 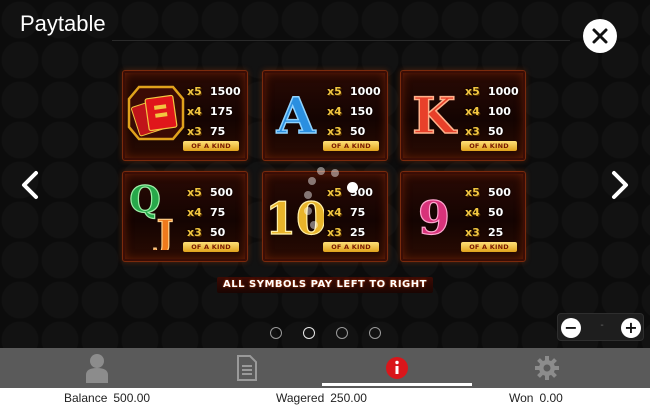 I want to click on gear-icon, so click(x=547, y=368).